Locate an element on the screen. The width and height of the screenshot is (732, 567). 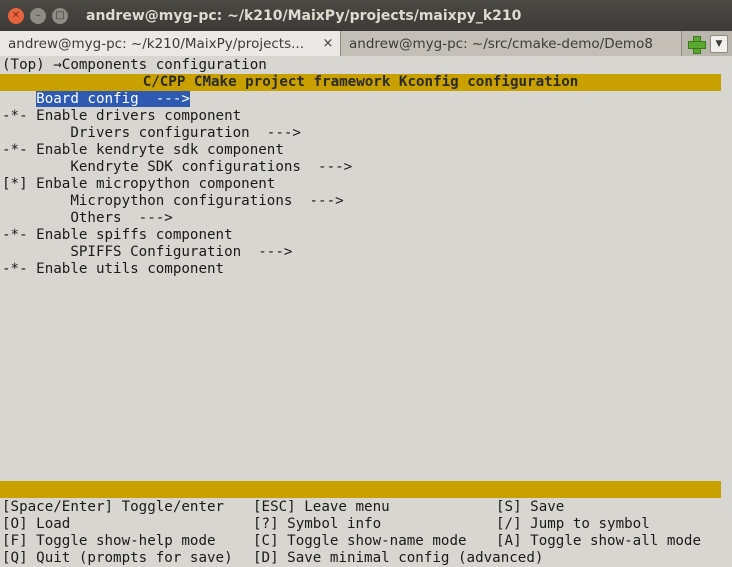
help-shortcut: [ESC] Leave menu is located at coordinates (321, 507).